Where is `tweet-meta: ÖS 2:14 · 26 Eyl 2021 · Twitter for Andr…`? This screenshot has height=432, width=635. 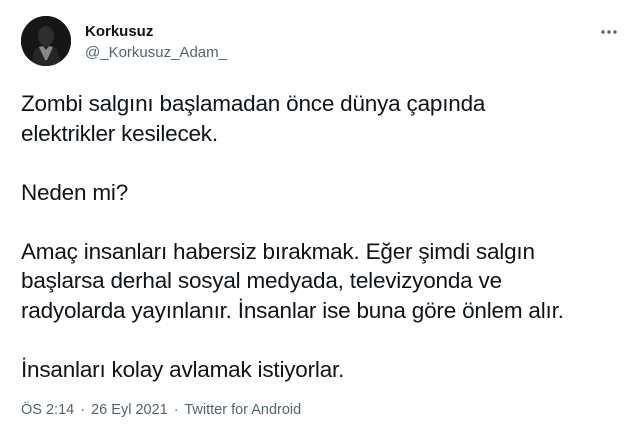
tweet-meta: ÖS 2:14 · 26 Eyl 2021 · Twitter for Andr… is located at coordinates (161, 410).